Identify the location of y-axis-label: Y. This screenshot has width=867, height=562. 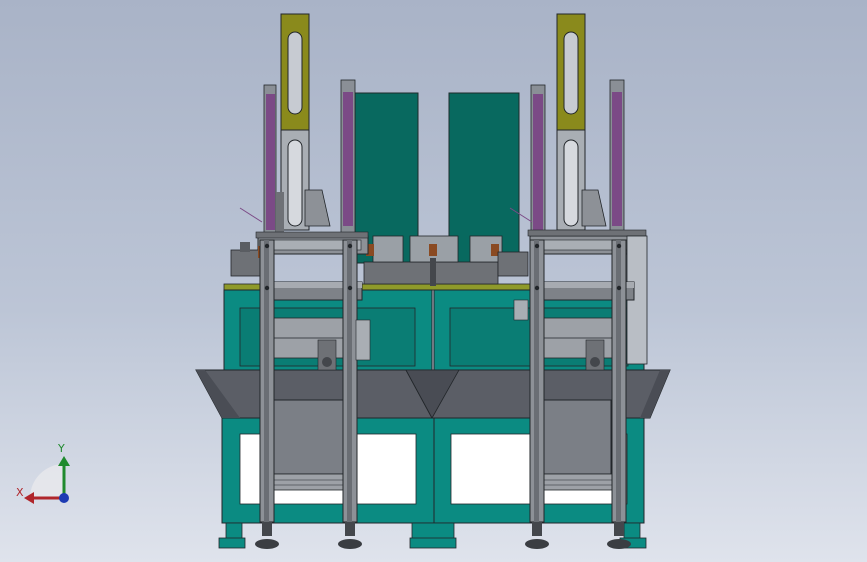
(61, 448).